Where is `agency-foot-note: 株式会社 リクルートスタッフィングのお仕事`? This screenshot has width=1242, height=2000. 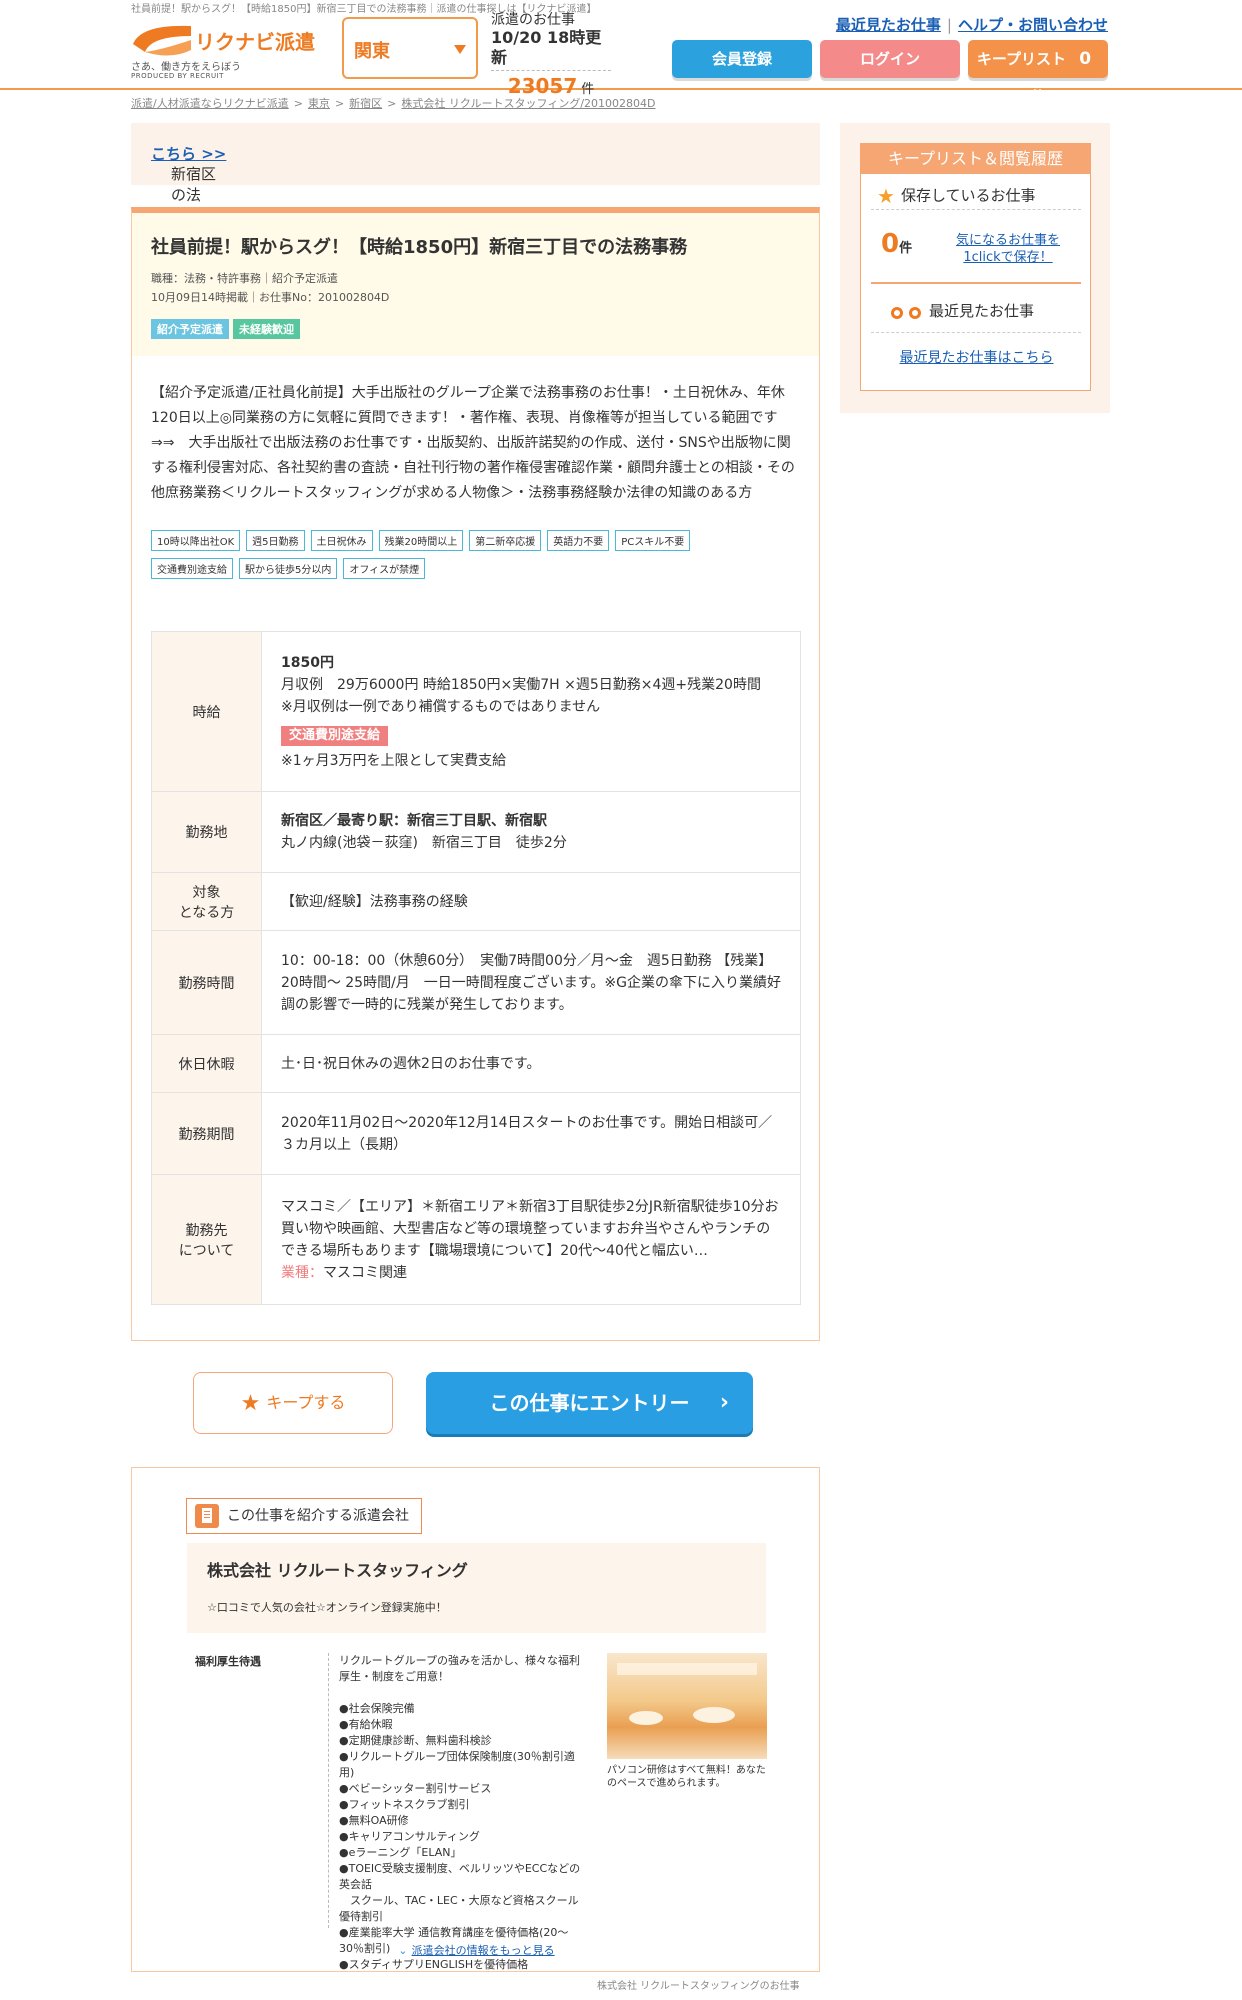
agency-foot-note: 株式会社 リクルートスタッフィングのお仕事 is located at coordinates (698, 1986).